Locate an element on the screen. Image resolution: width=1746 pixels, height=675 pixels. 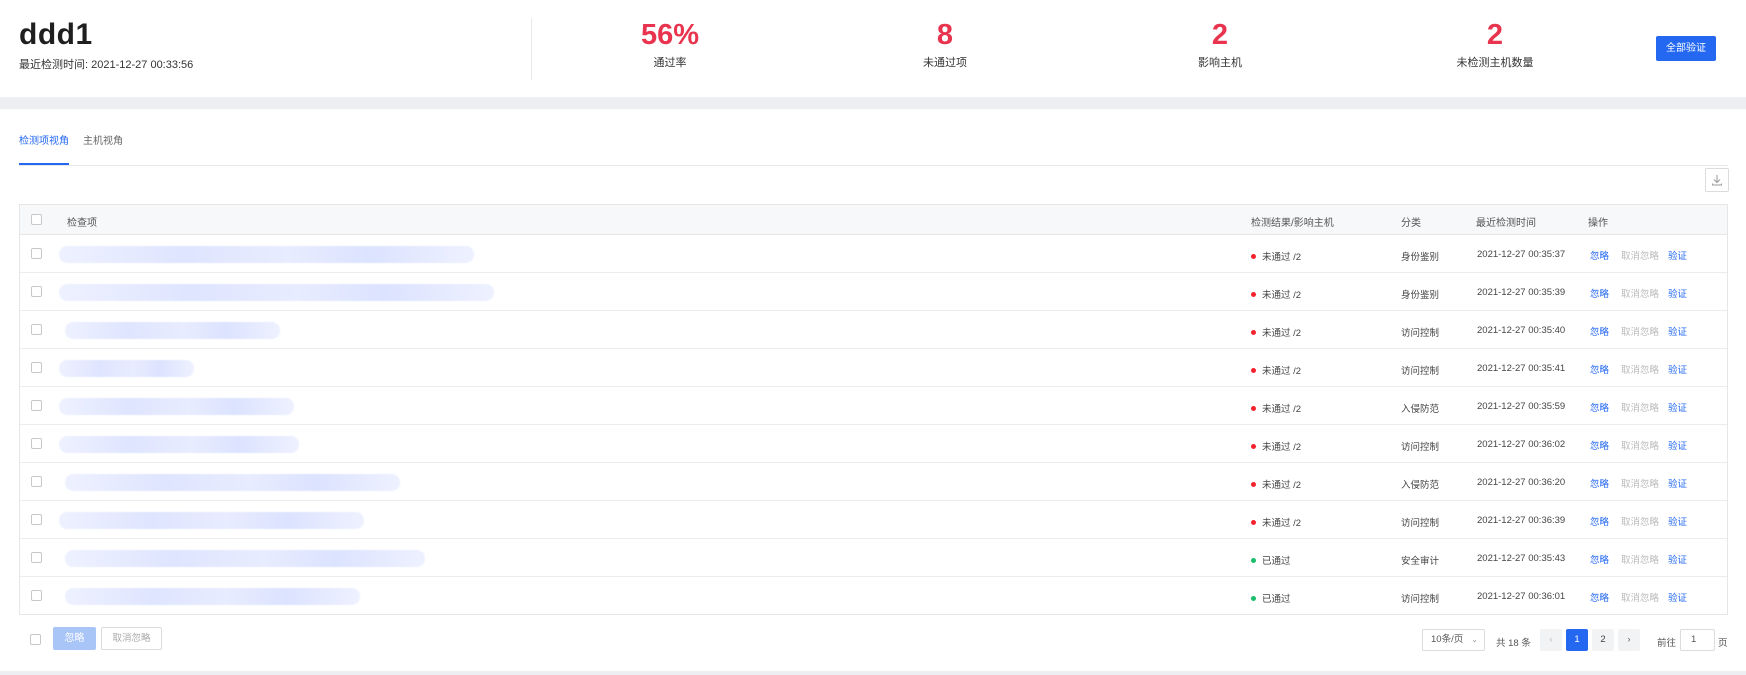
download-icon is located at coordinates (1717, 180).